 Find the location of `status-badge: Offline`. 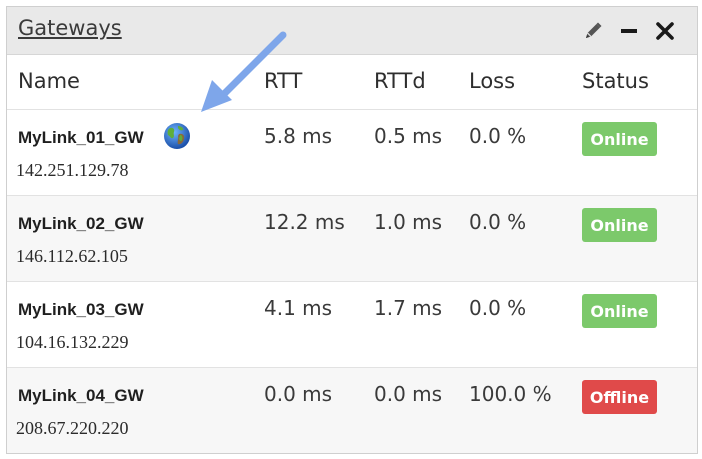

status-badge: Offline is located at coordinates (619, 397).